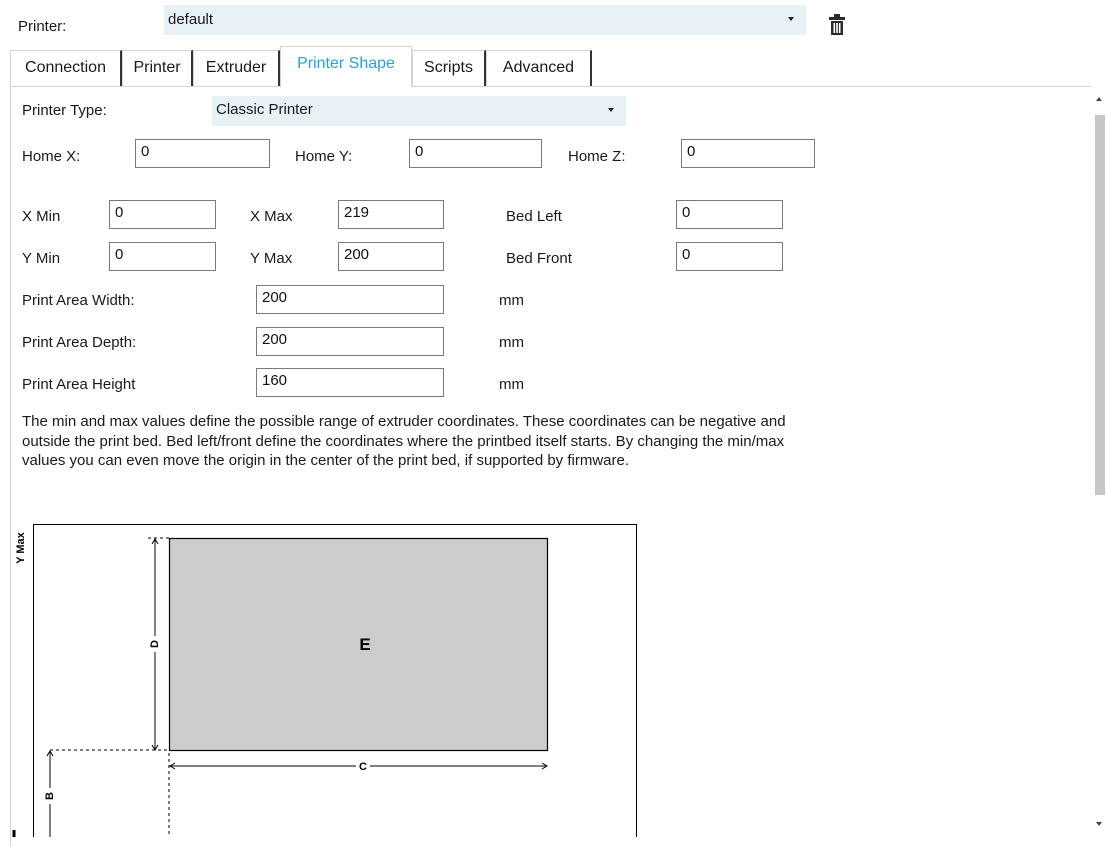 This screenshot has width=1106, height=847. I want to click on bed-front-label: Bed Front, so click(539, 258).